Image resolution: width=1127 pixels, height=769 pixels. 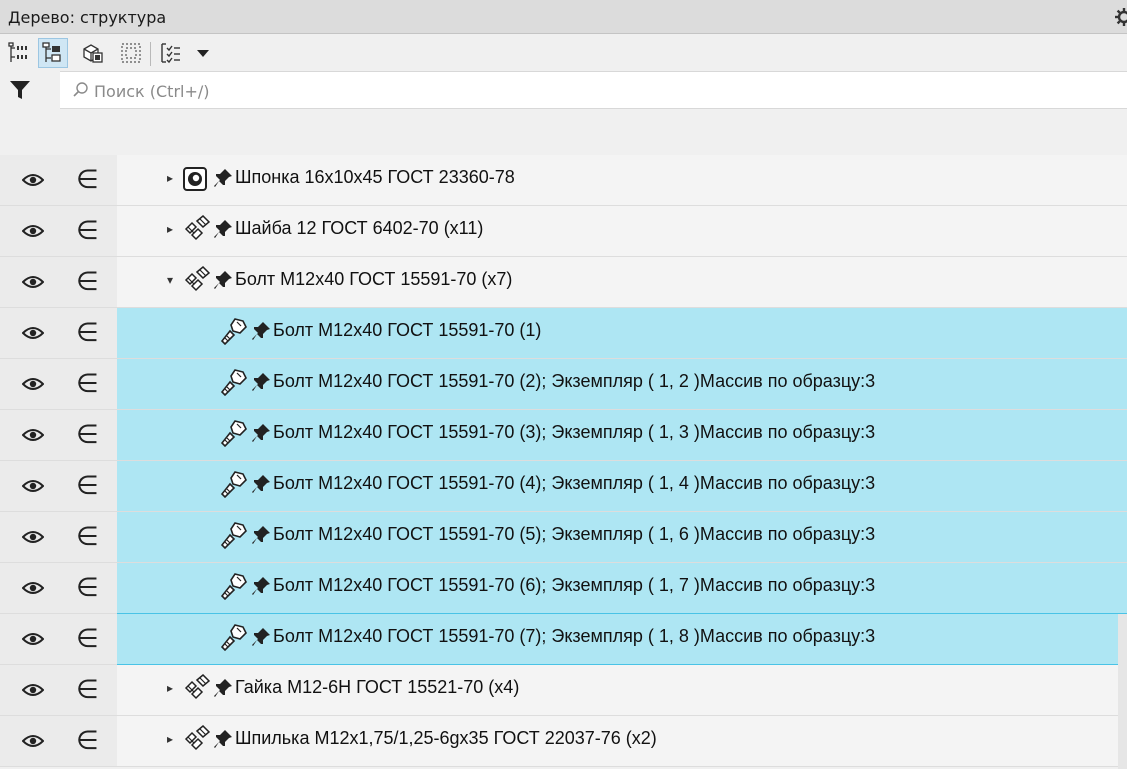 I want to click on tree-view-3d-icon, so click(x=93, y=53).